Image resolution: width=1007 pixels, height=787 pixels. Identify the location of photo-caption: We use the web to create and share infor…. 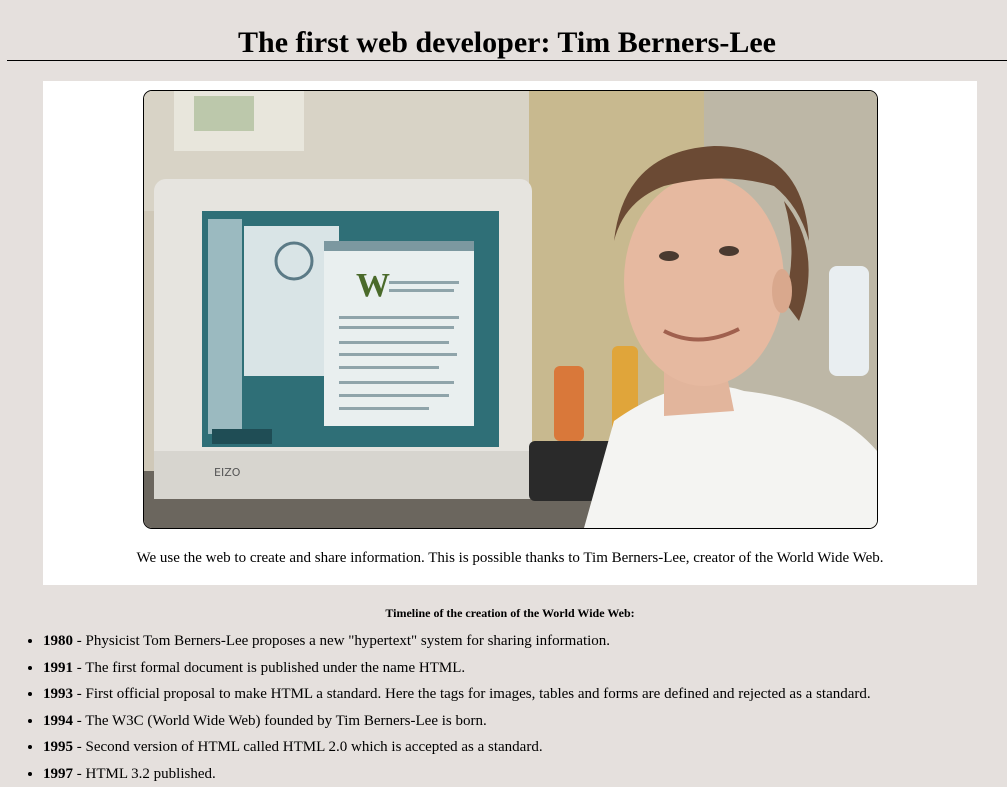
(510, 558).